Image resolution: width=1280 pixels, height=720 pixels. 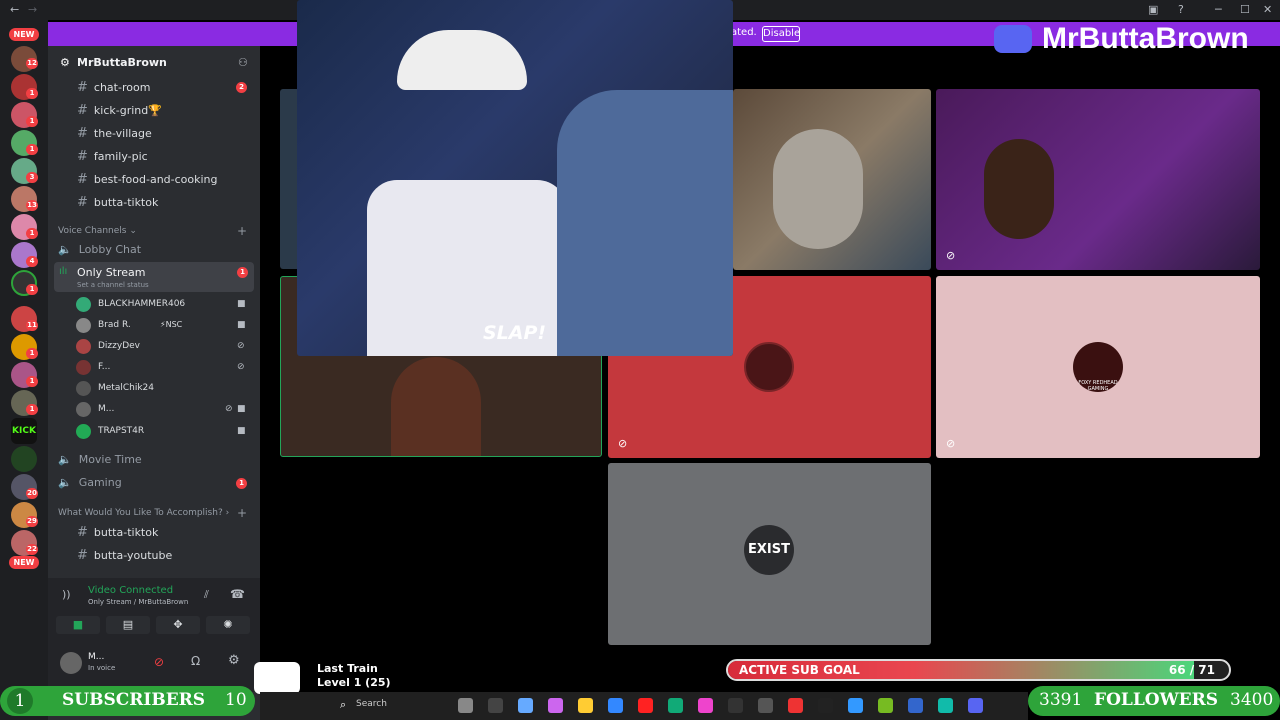 What do you see at coordinates (347, 668) in the screenshot?
I see `song-title: Last Train` at bounding box center [347, 668].